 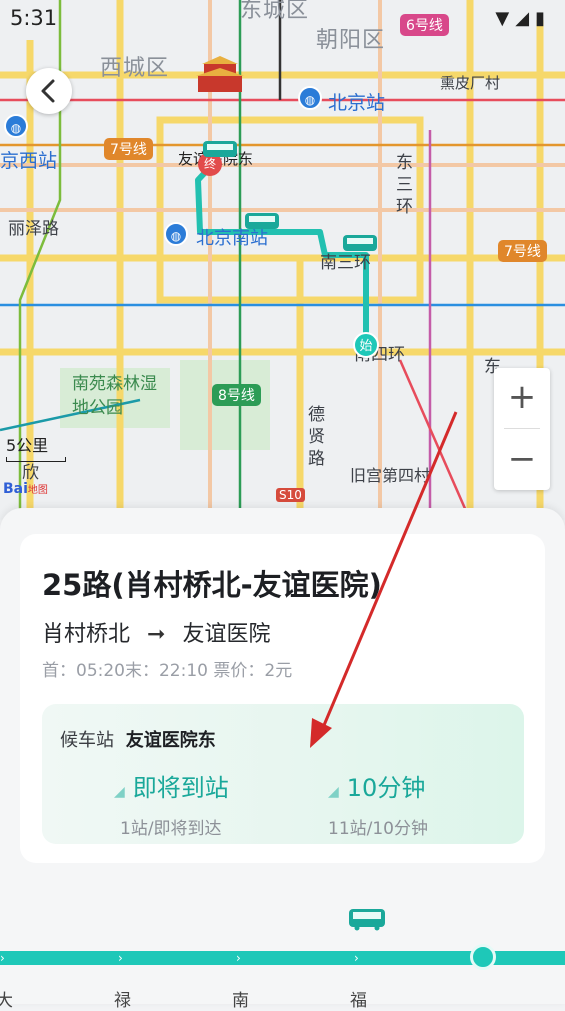 I want to click on zoom-in-button: +, so click(x=522, y=398).